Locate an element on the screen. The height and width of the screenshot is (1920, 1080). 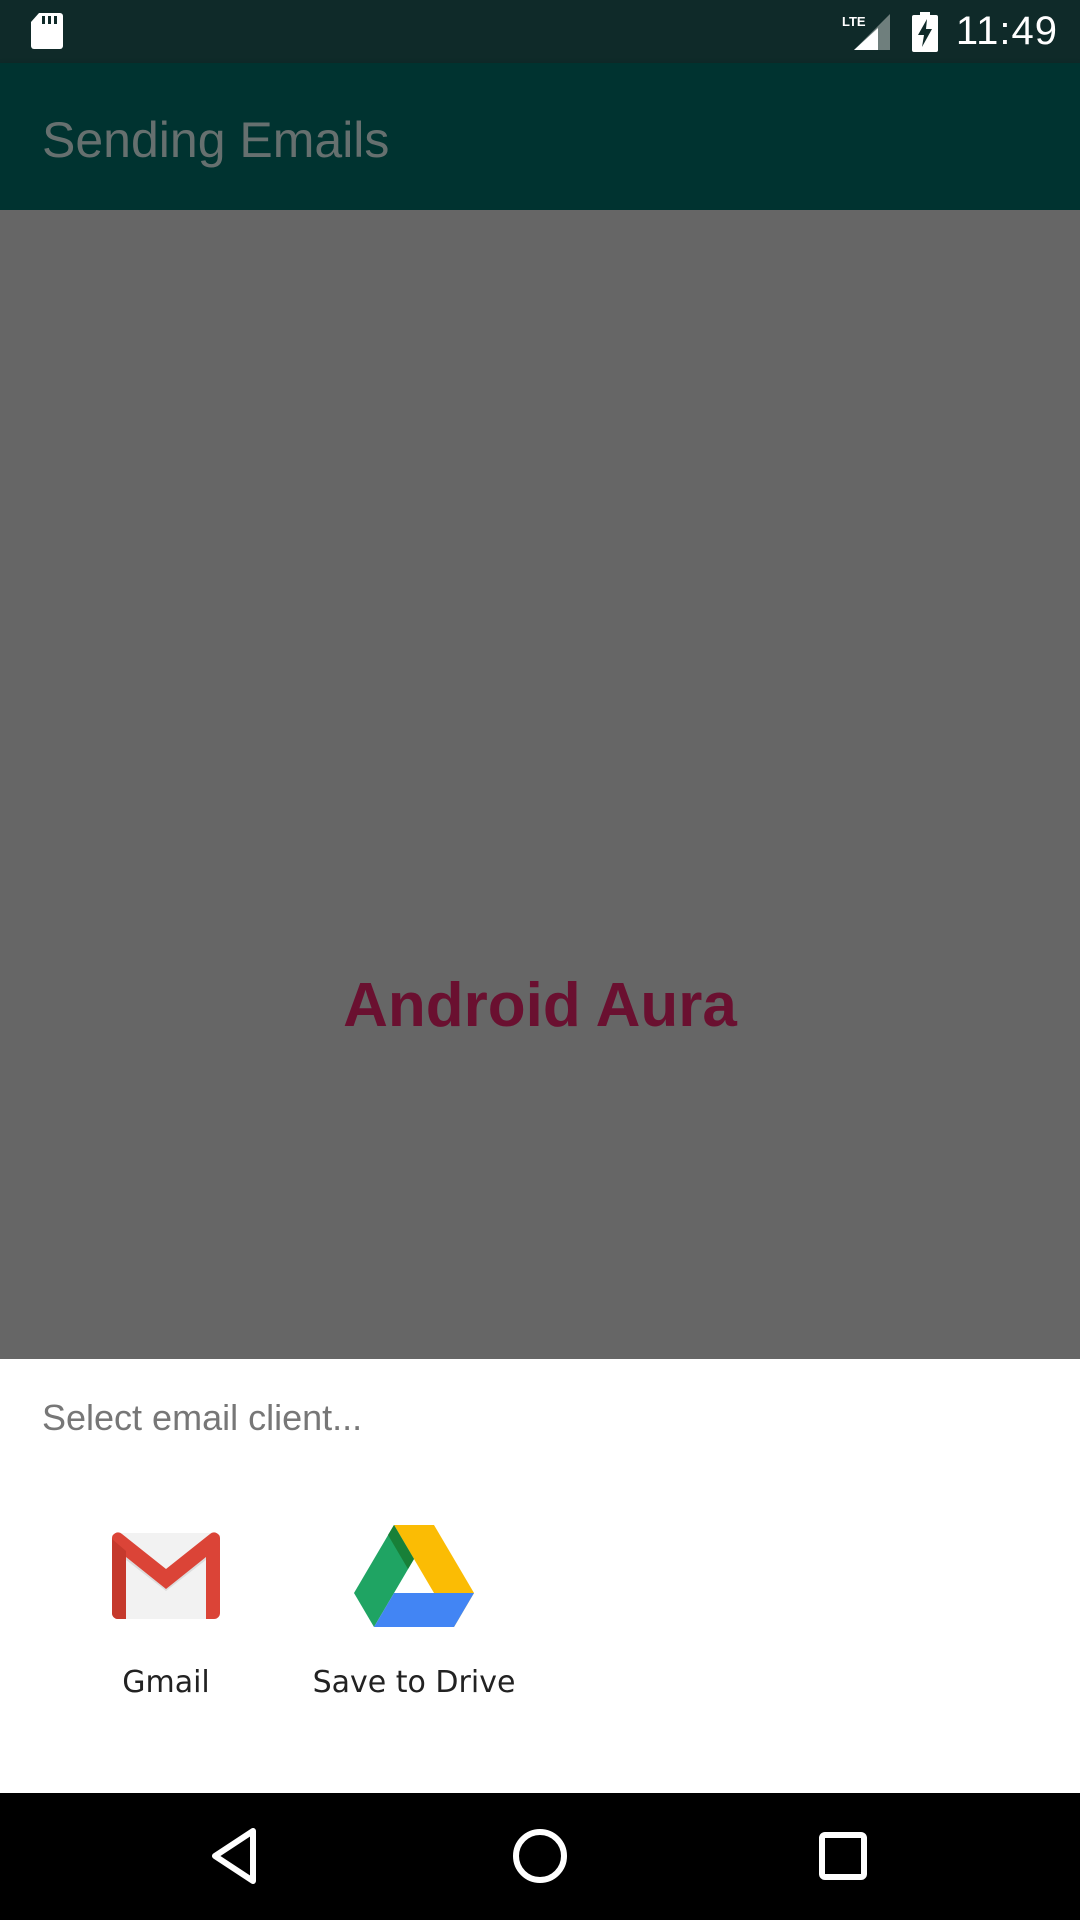
status-bar: LTE 11:49 is located at coordinates (540, 31).